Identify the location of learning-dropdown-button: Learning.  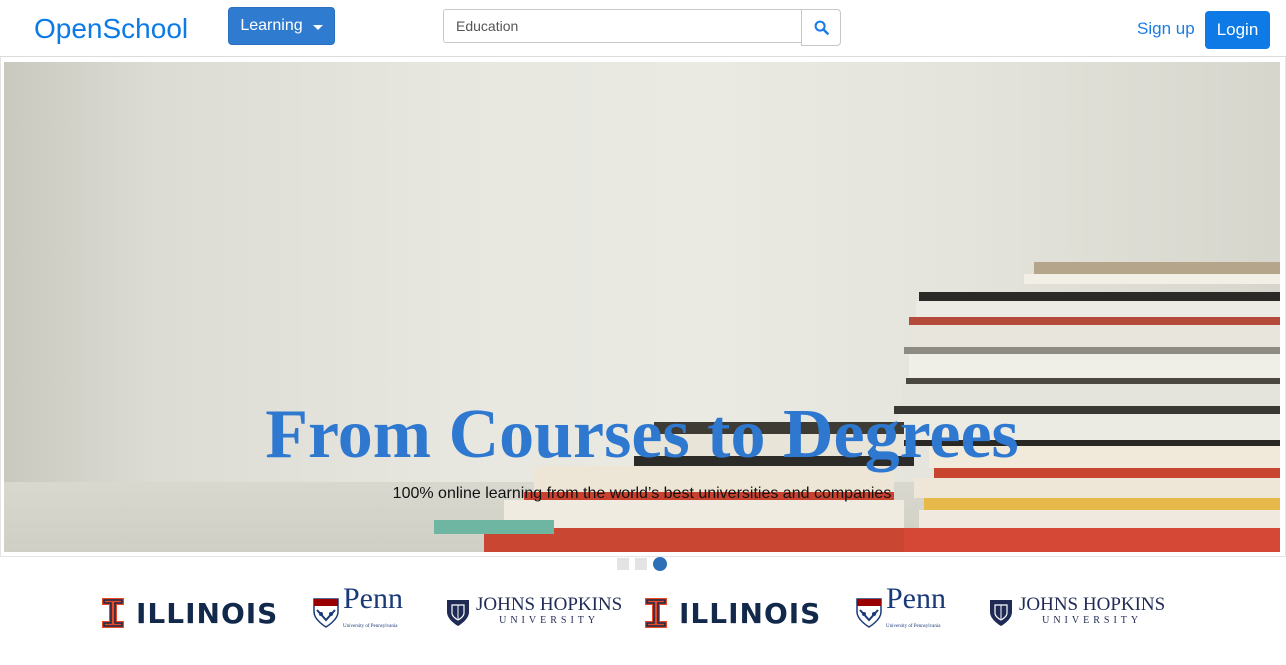
(281, 26).